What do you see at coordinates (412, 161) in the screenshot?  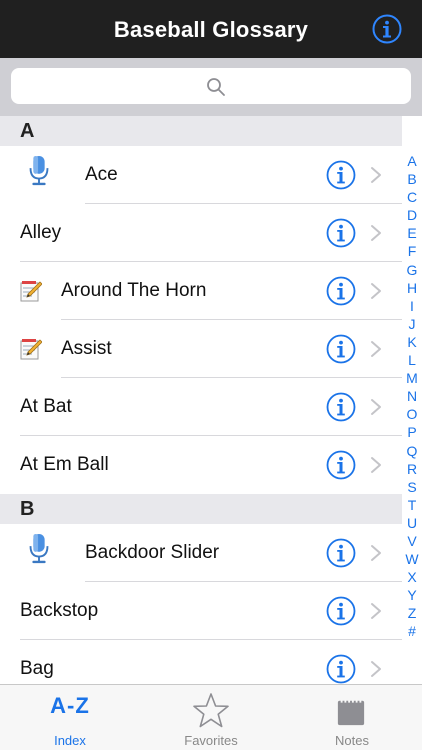 I see `index-letter-a: A` at bounding box center [412, 161].